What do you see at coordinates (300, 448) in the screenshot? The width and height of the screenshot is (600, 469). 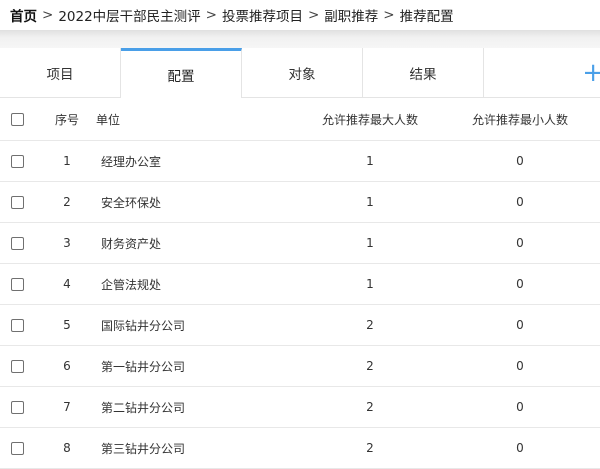 I see `table-row: 8 第三钻井分公司 2 0` at bounding box center [300, 448].